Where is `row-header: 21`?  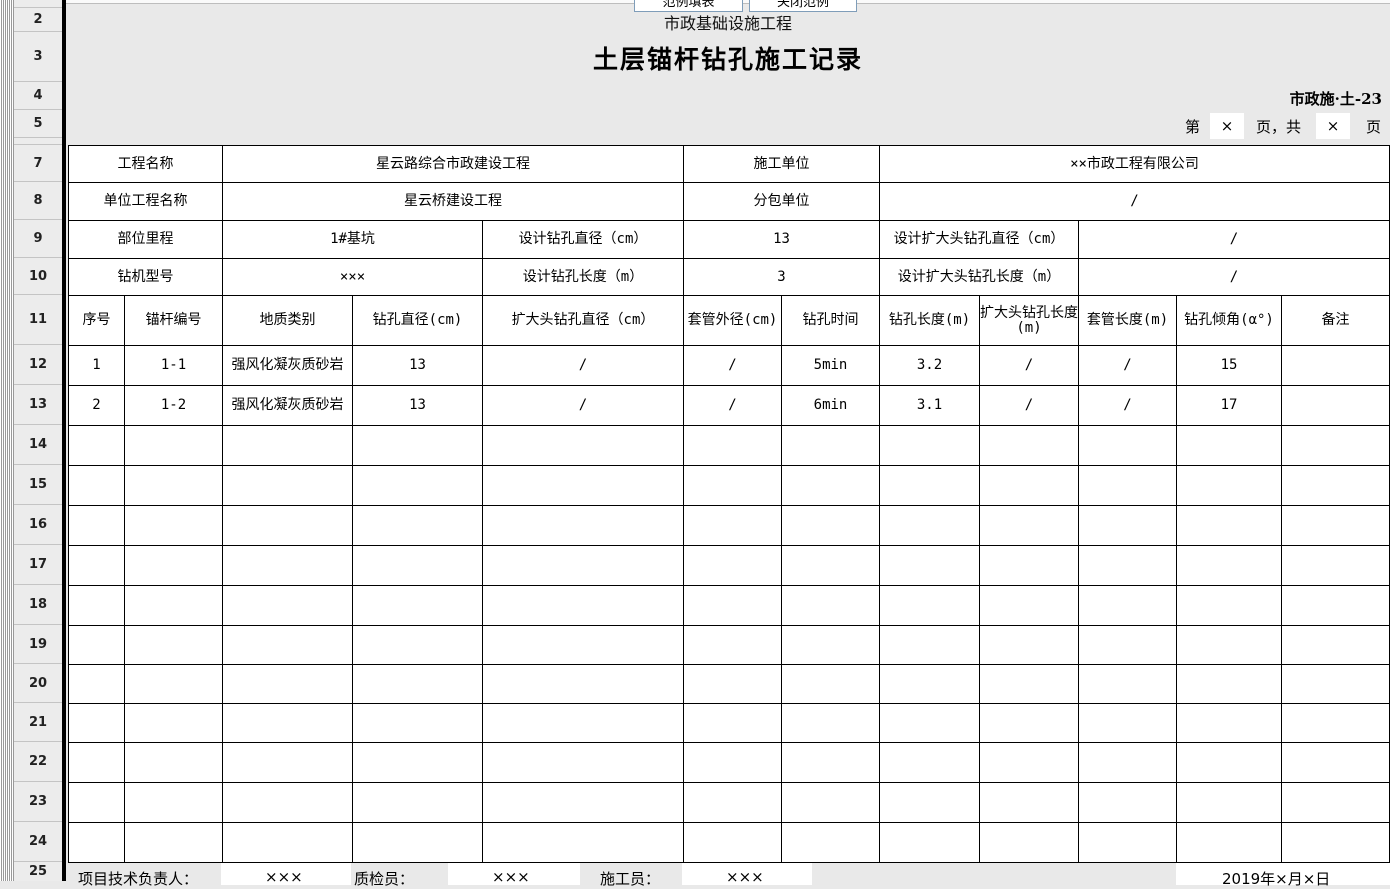
row-header: 21 is located at coordinates (38, 722).